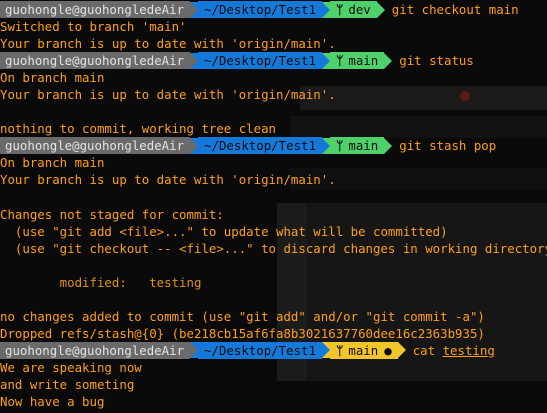 The width and height of the screenshot is (547, 413). I want to click on command-argument: testing, so click(468, 350).